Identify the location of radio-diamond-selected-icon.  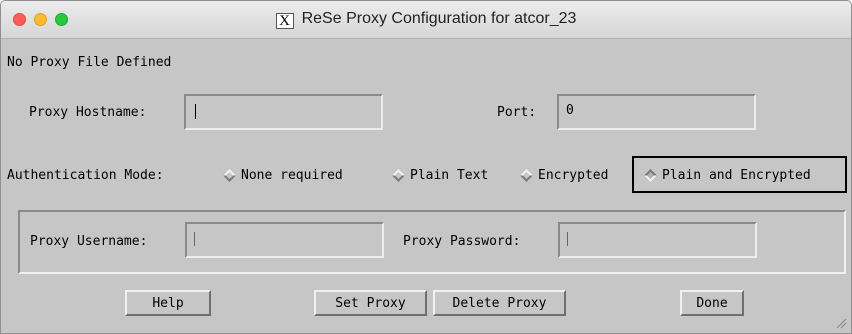
(650, 175).